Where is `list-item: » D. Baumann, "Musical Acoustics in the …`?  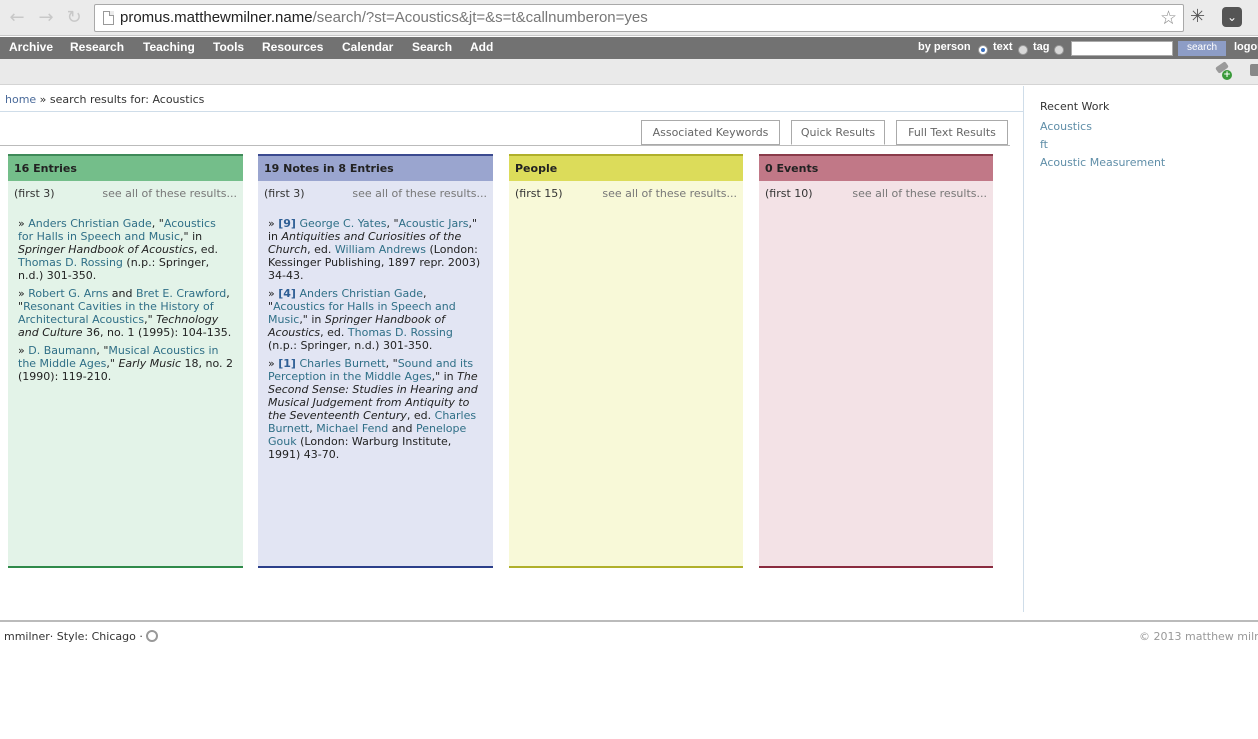 list-item: » D. Baumann, "Musical Acoustics in the … is located at coordinates (126, 363).